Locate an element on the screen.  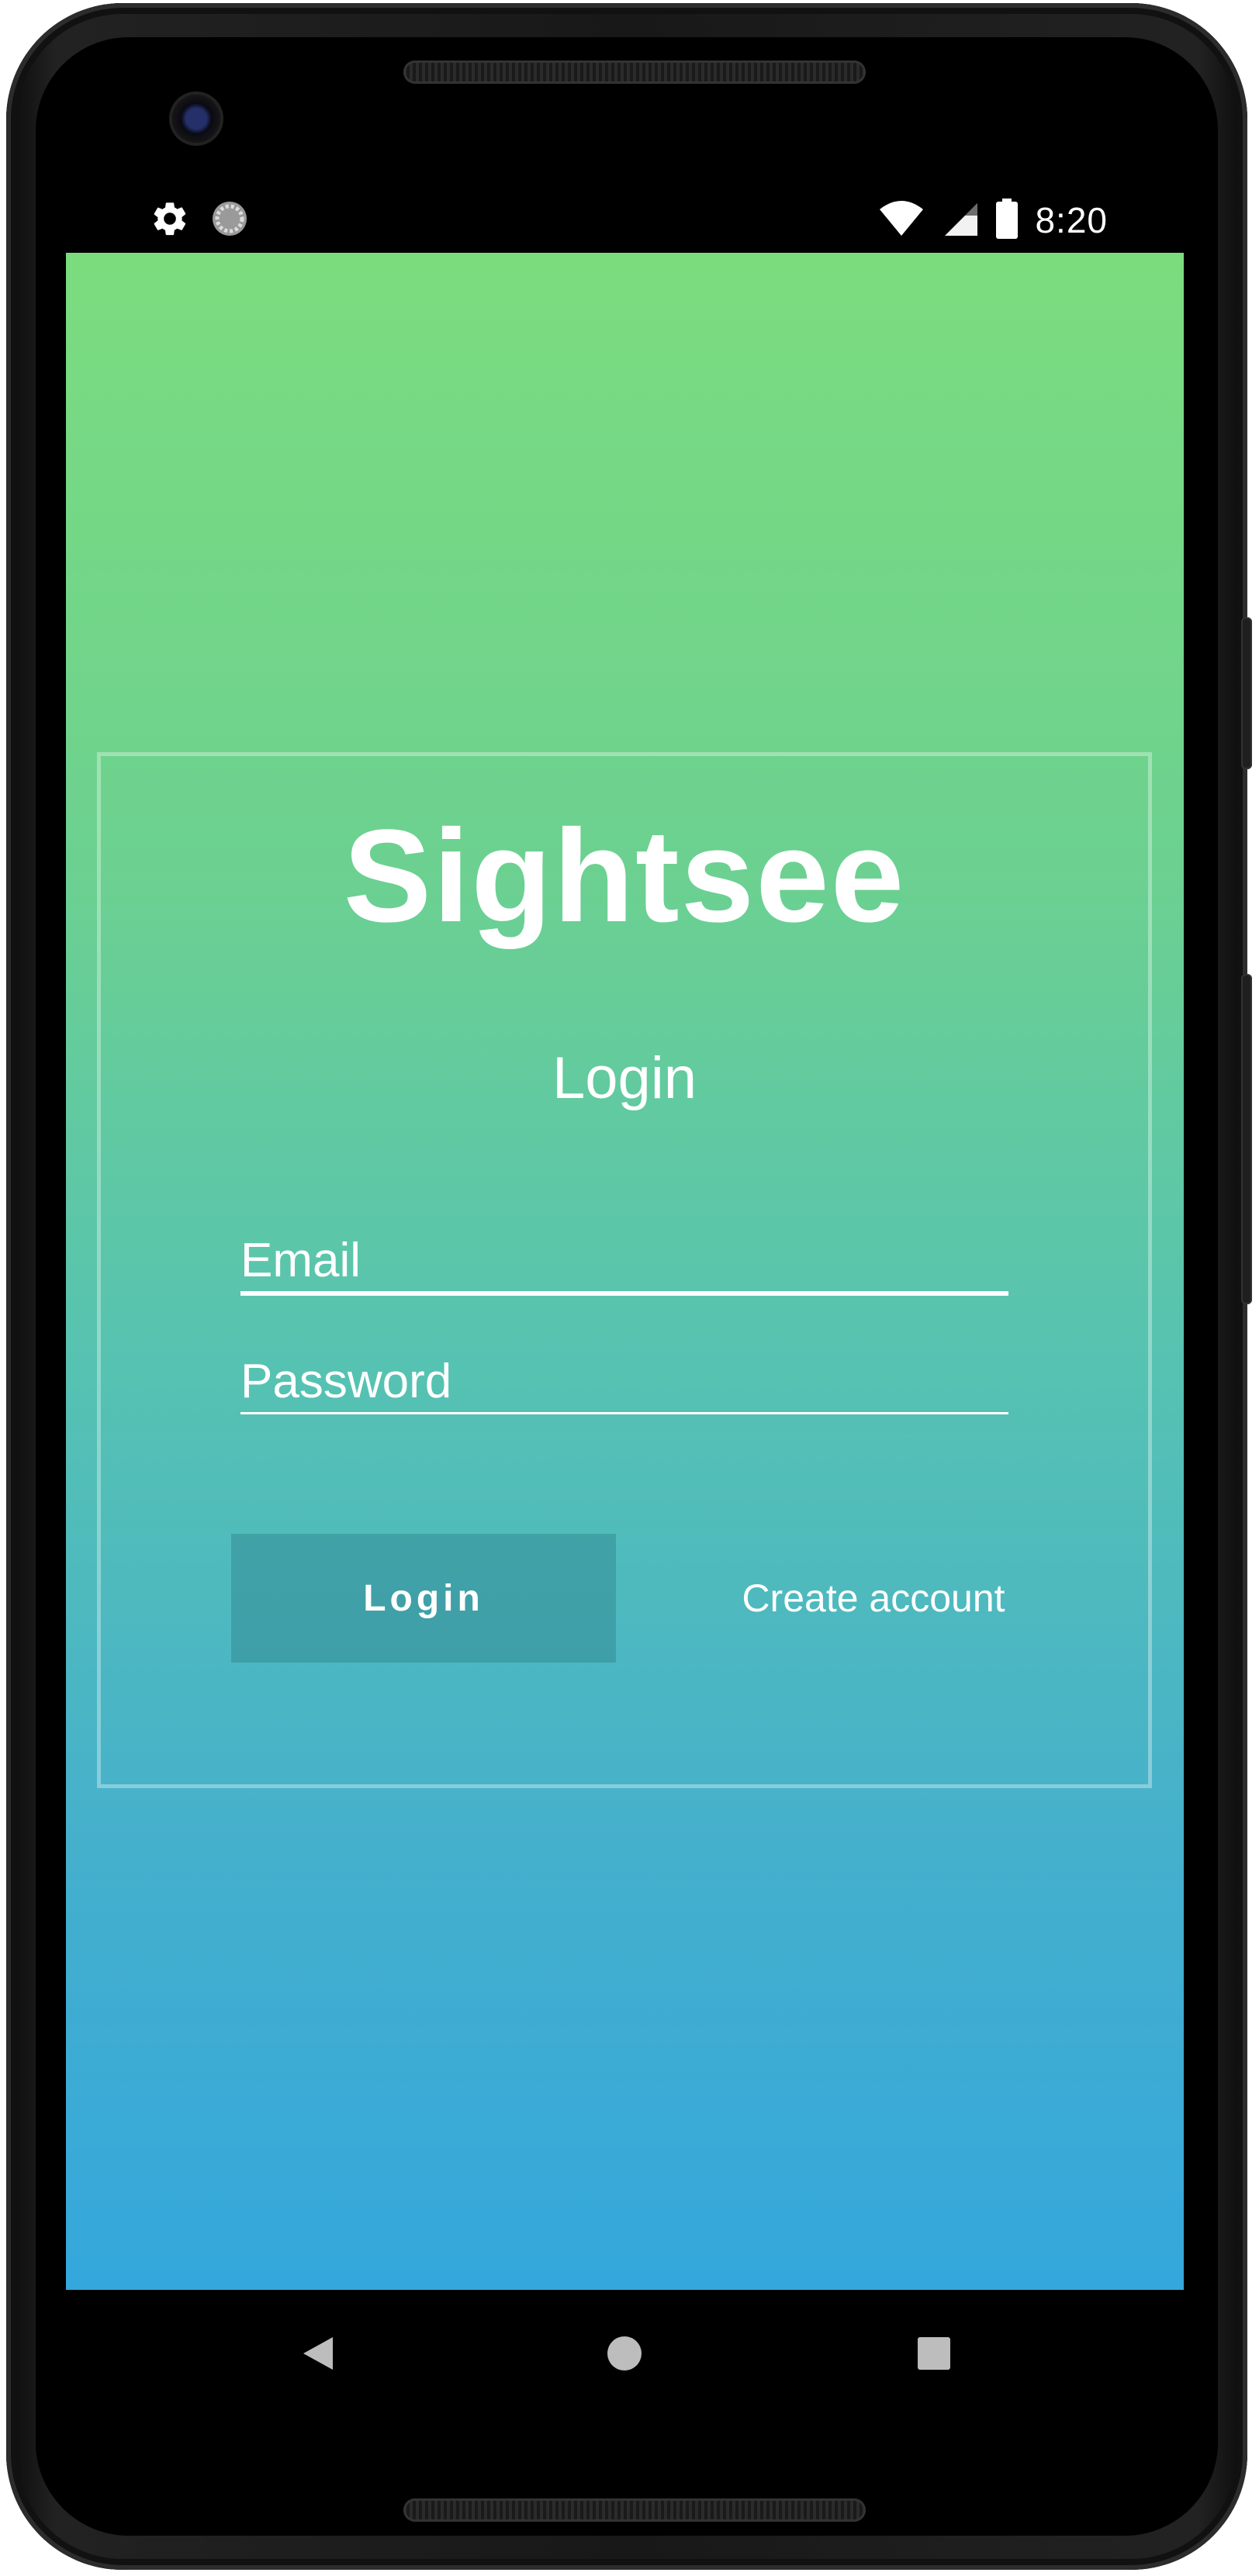
page-title: Login is located at coordinates (624, 1078).